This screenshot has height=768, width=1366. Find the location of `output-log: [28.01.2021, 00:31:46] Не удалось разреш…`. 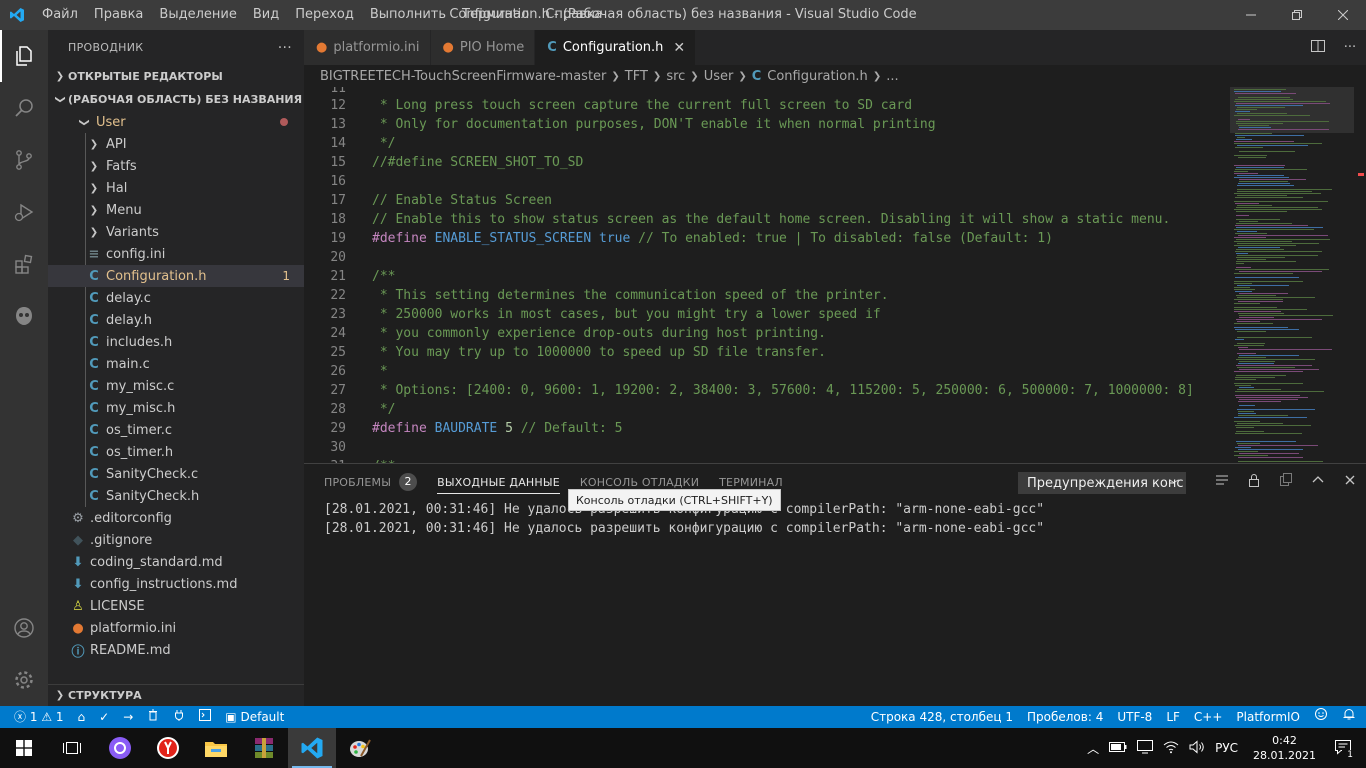

output-log: [28.01.2021, 00:31:46] Не удалось разреш… is located at coordinates (835, 519).